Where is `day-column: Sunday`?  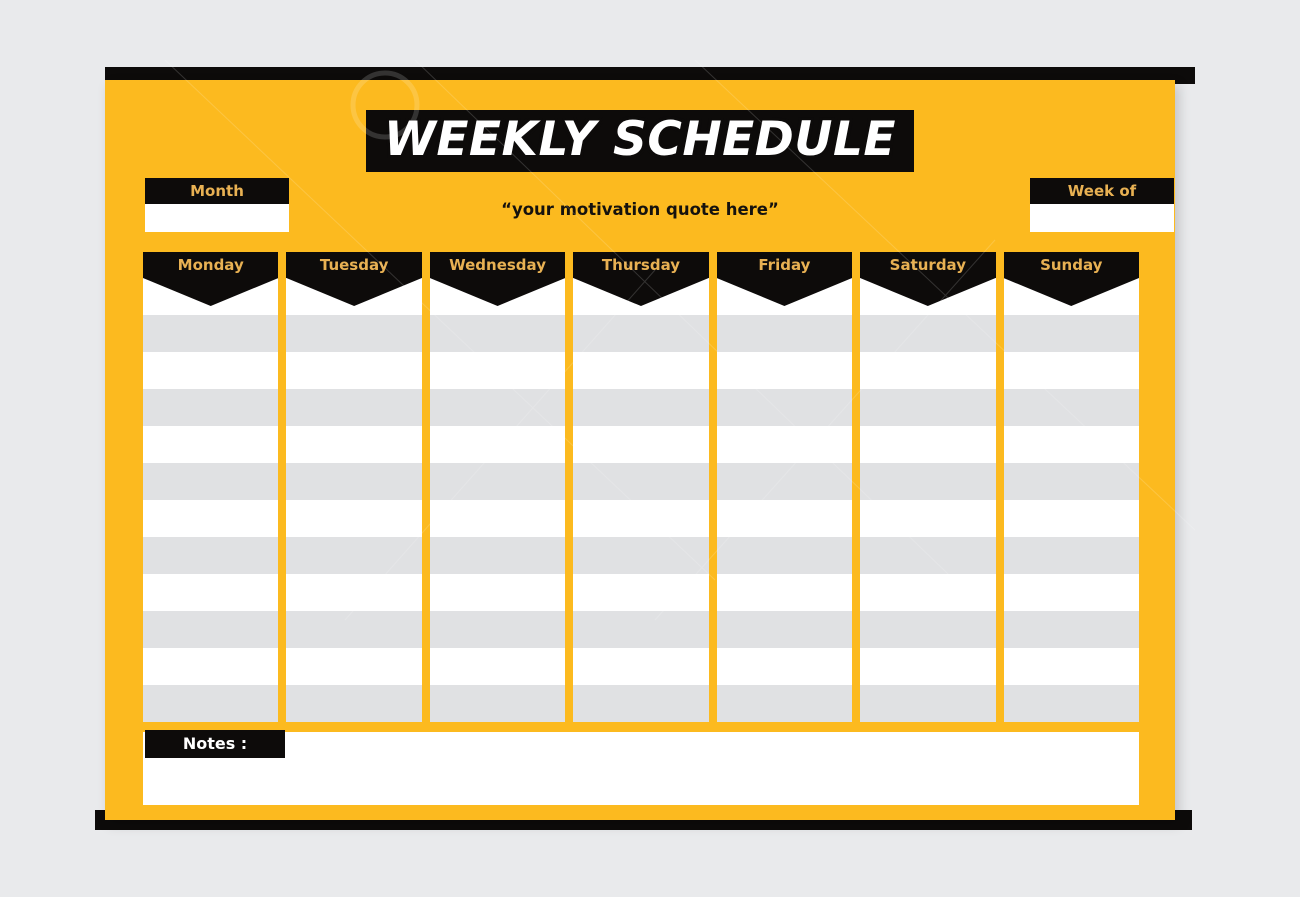 day-column: Sunday is located at coordinates (1071, 487).